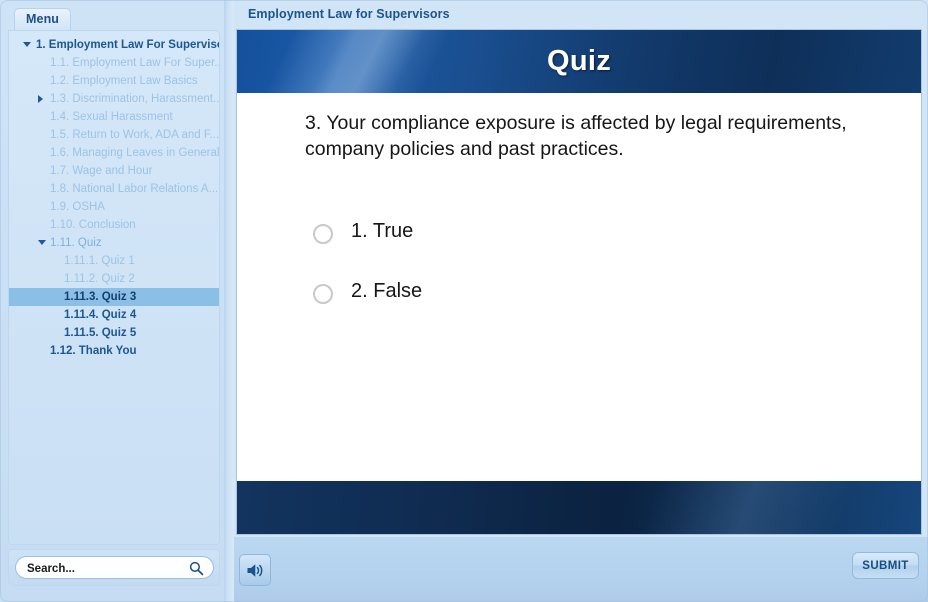 This screenshot has width=928, height=602. Describe the element at coordinates (349, 14) in the screenshot. I see `course-title: Employment Law for Supervisors` at that location.